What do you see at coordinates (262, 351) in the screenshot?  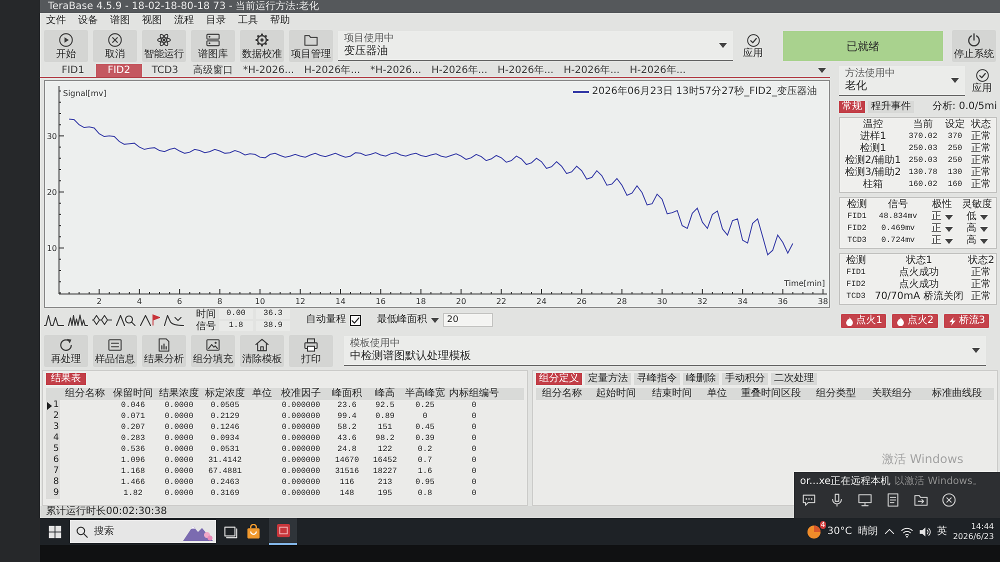 I see `toolbar-button: 清除模板` at bounding box center [262, 351].